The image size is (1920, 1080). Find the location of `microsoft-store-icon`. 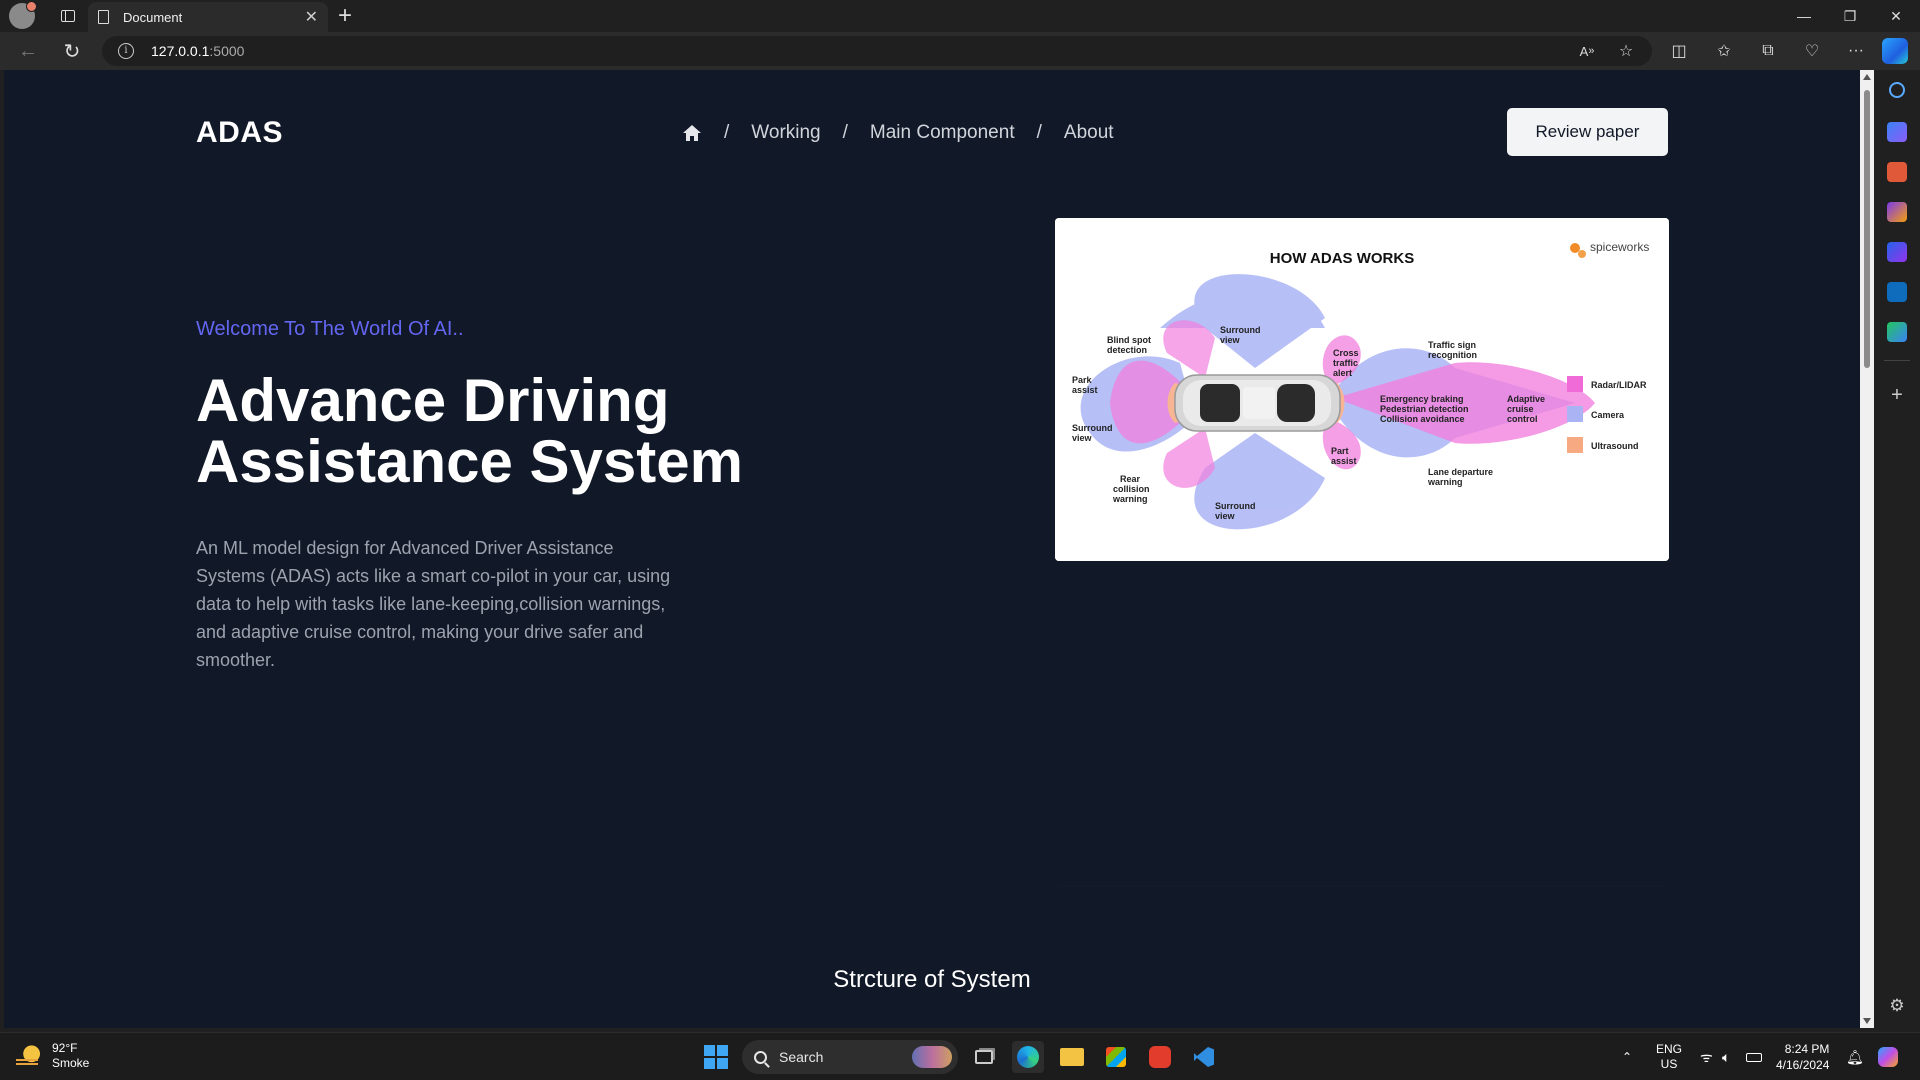

microsoft-store-icon is located at coordinates (1116, 1057).